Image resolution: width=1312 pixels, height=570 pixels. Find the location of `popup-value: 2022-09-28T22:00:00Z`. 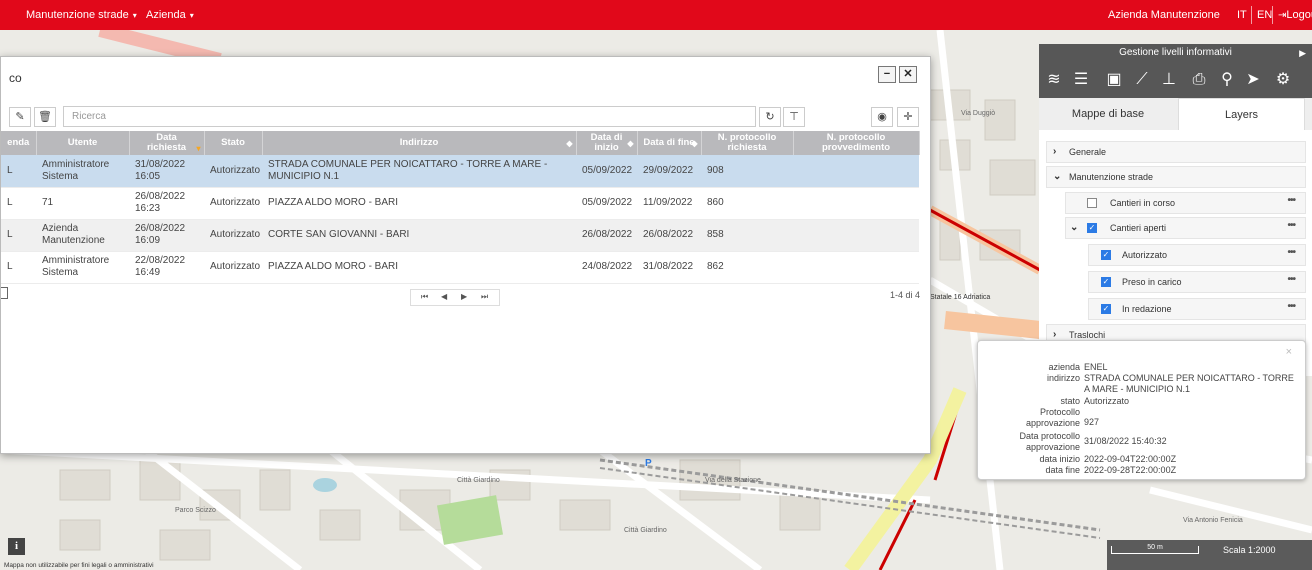

popup-value: 2022-09-28T22:00:00Z is located at coordinates (1130, 470).